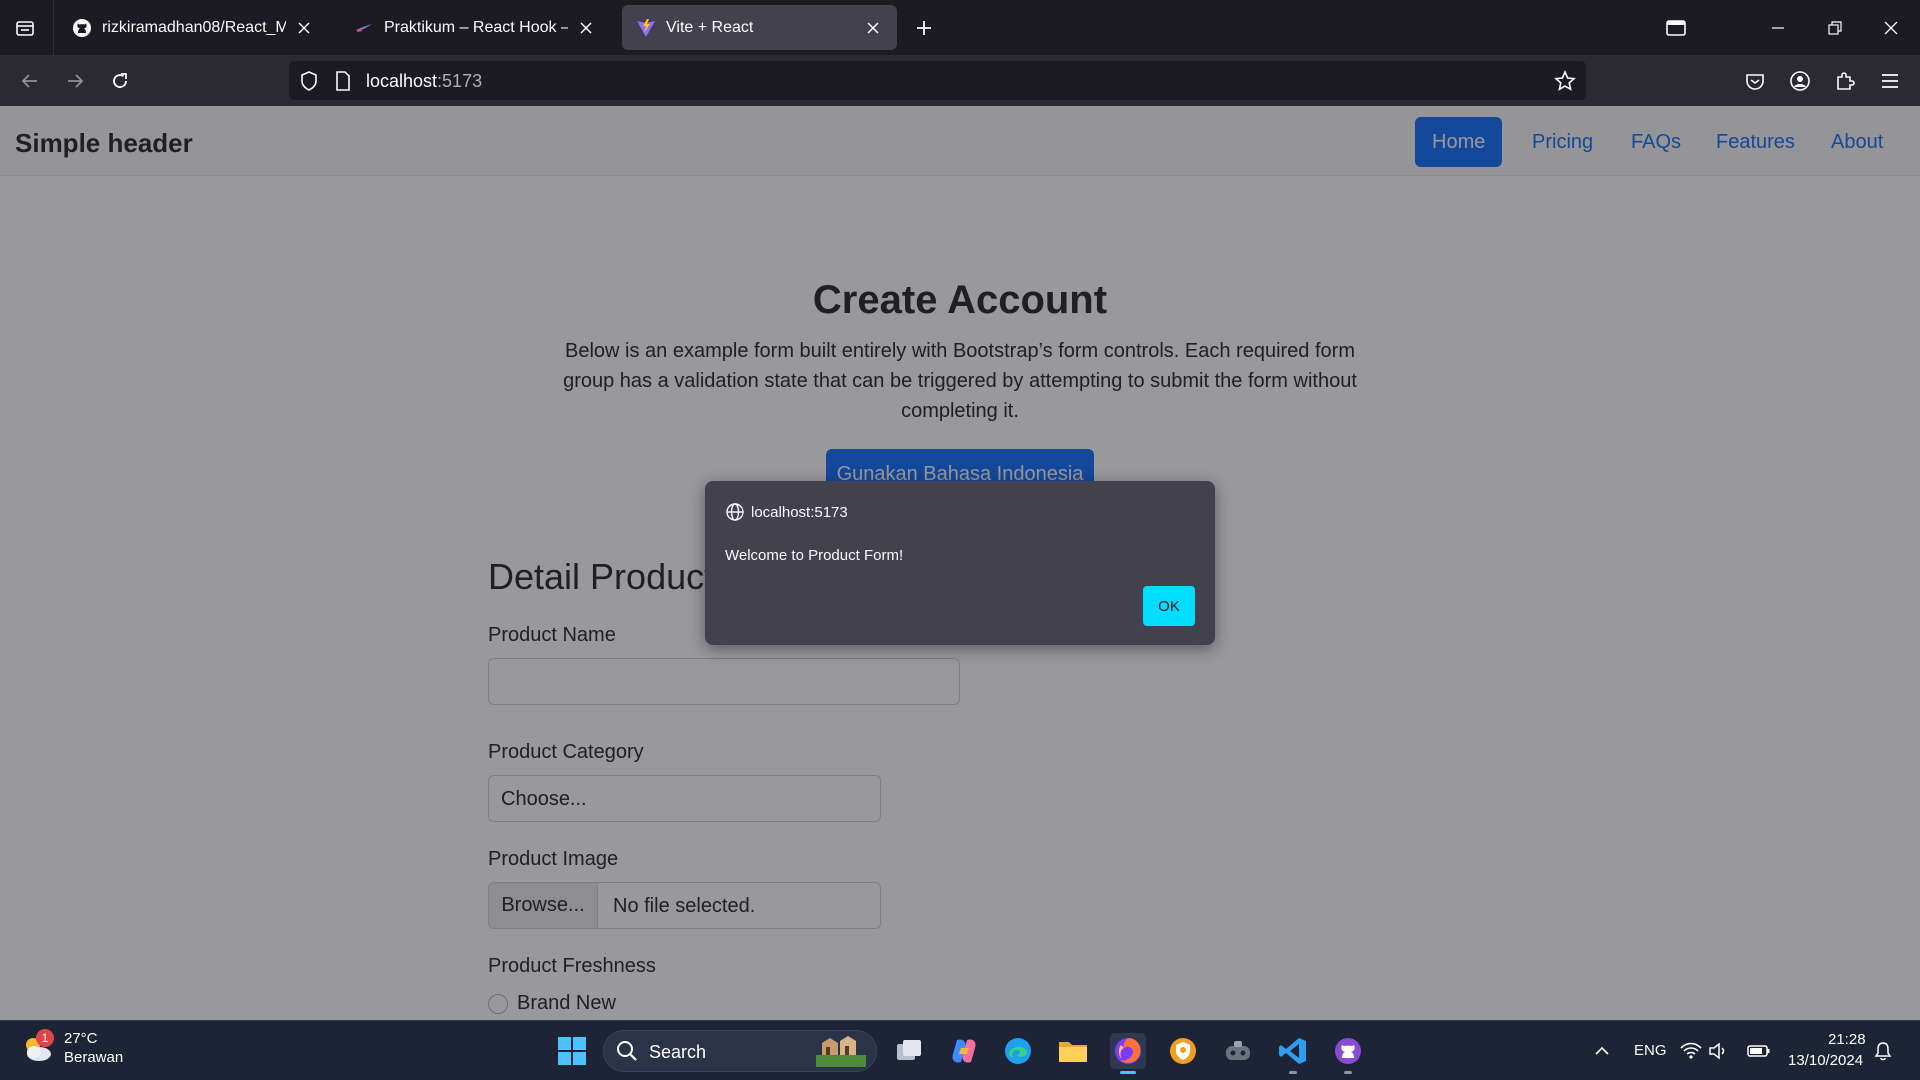 The width and height of the screenshot is (1920, 1080). What do you see at coordinates (1602, 1051) in the screenshot?
I see `chevron-up-icon` at bounding box center [1602, 1051].